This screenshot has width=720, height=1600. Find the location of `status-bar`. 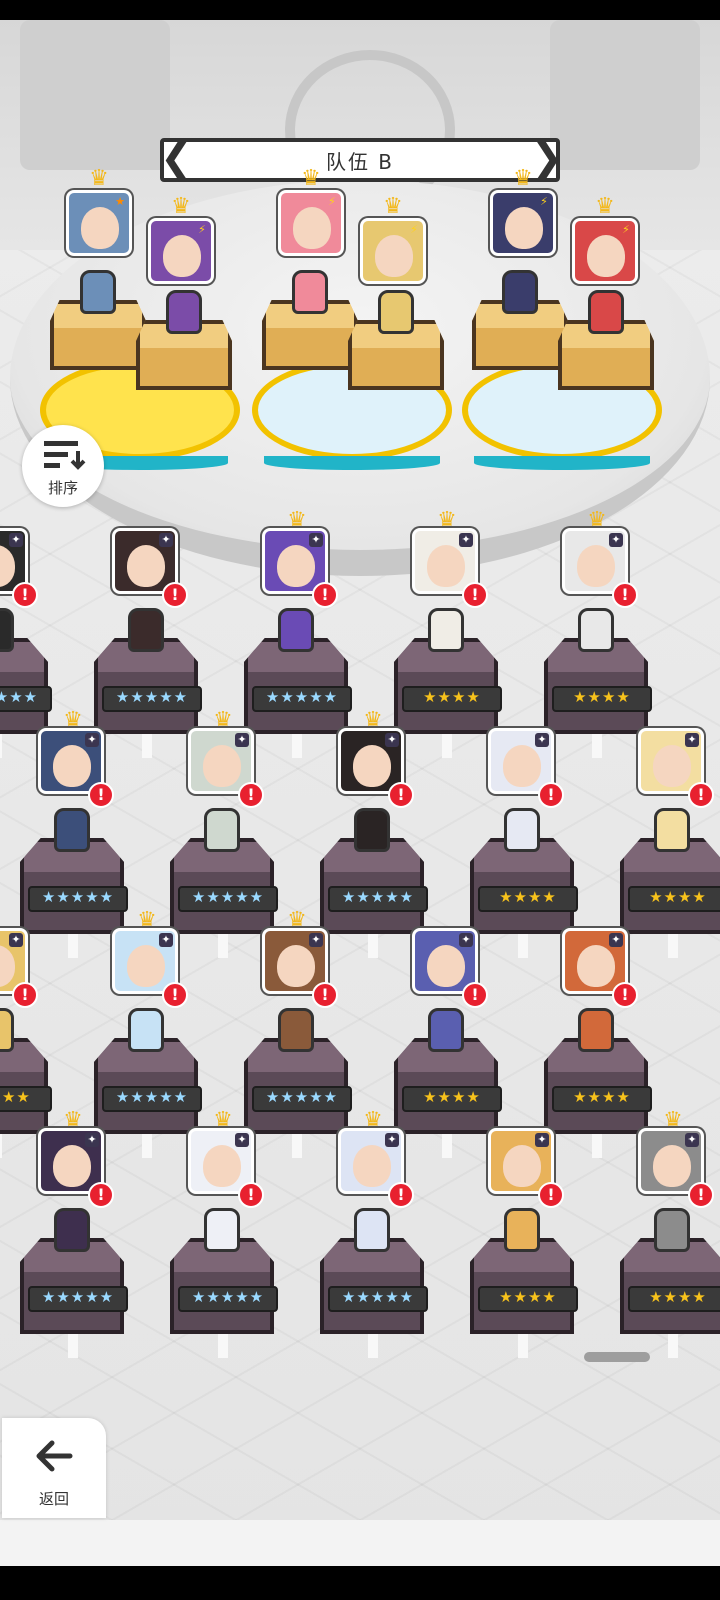

status-bar is located at coordinates (360, 10).